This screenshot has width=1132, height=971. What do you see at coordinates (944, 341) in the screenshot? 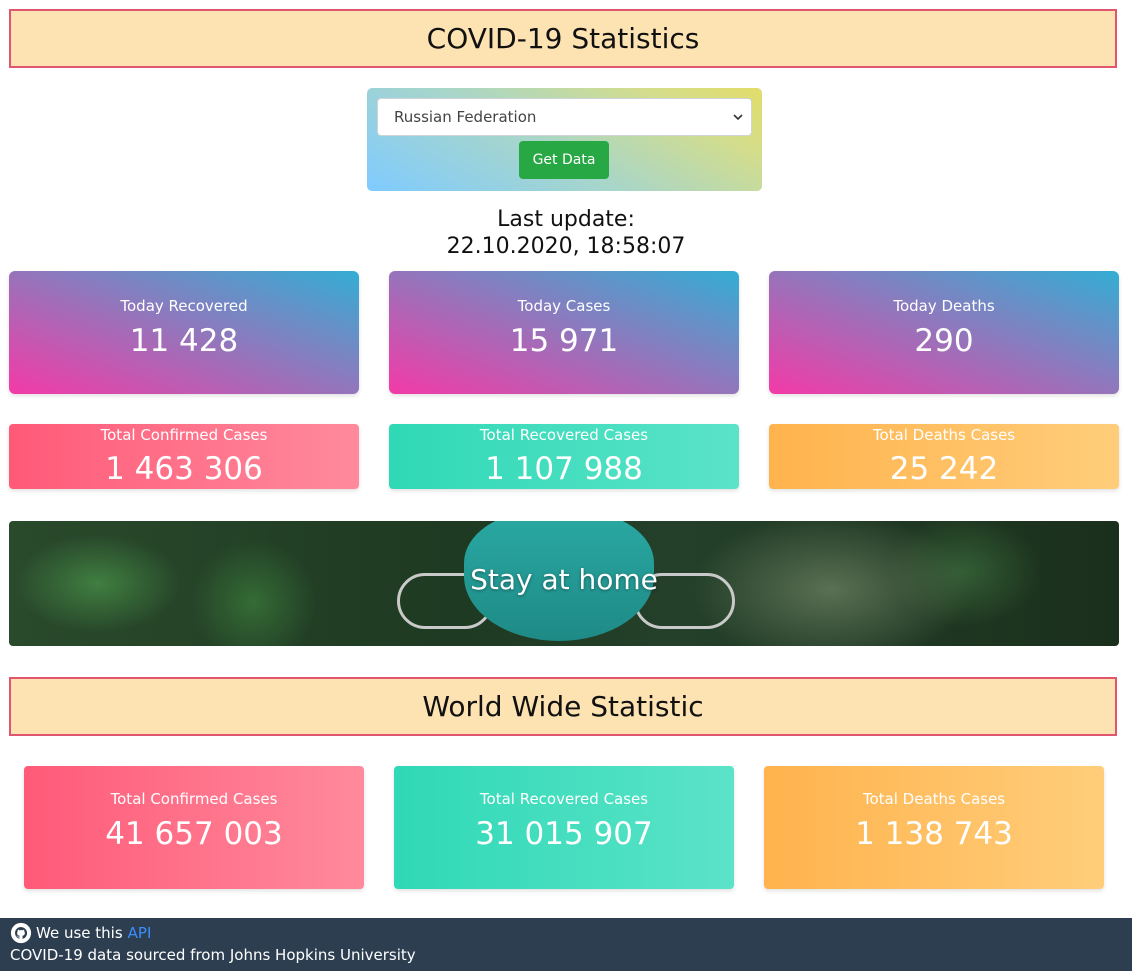
I see `card-value: 290` at bounding box center [944, 341].